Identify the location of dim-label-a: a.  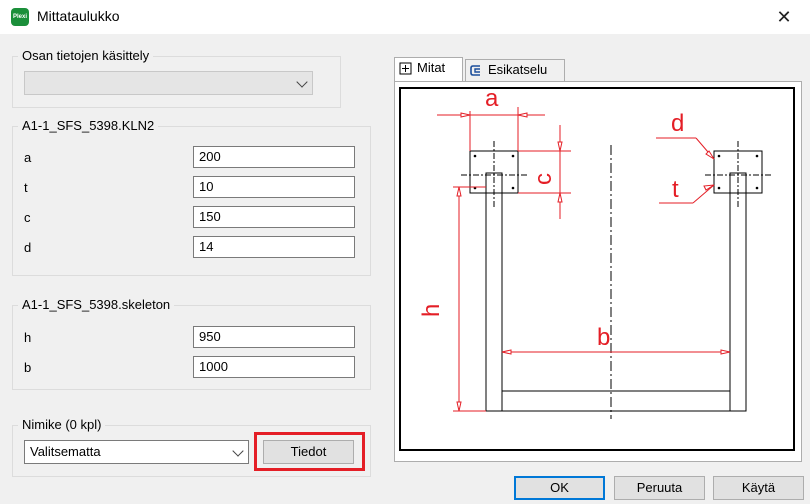
(492, 100).